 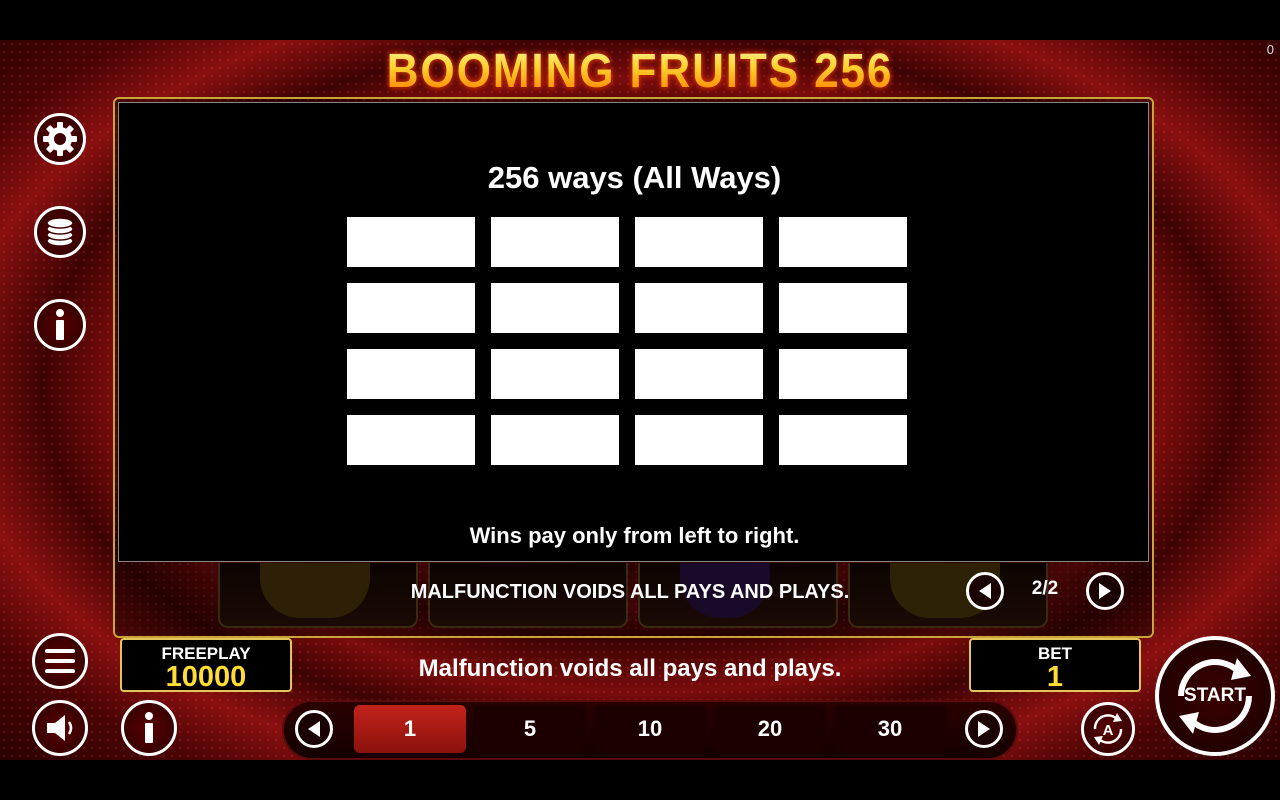 What do you see at coordinates (770, 729) in the screenshot?
I see `bet-option-20: 20` at bounding box center [770, 729].